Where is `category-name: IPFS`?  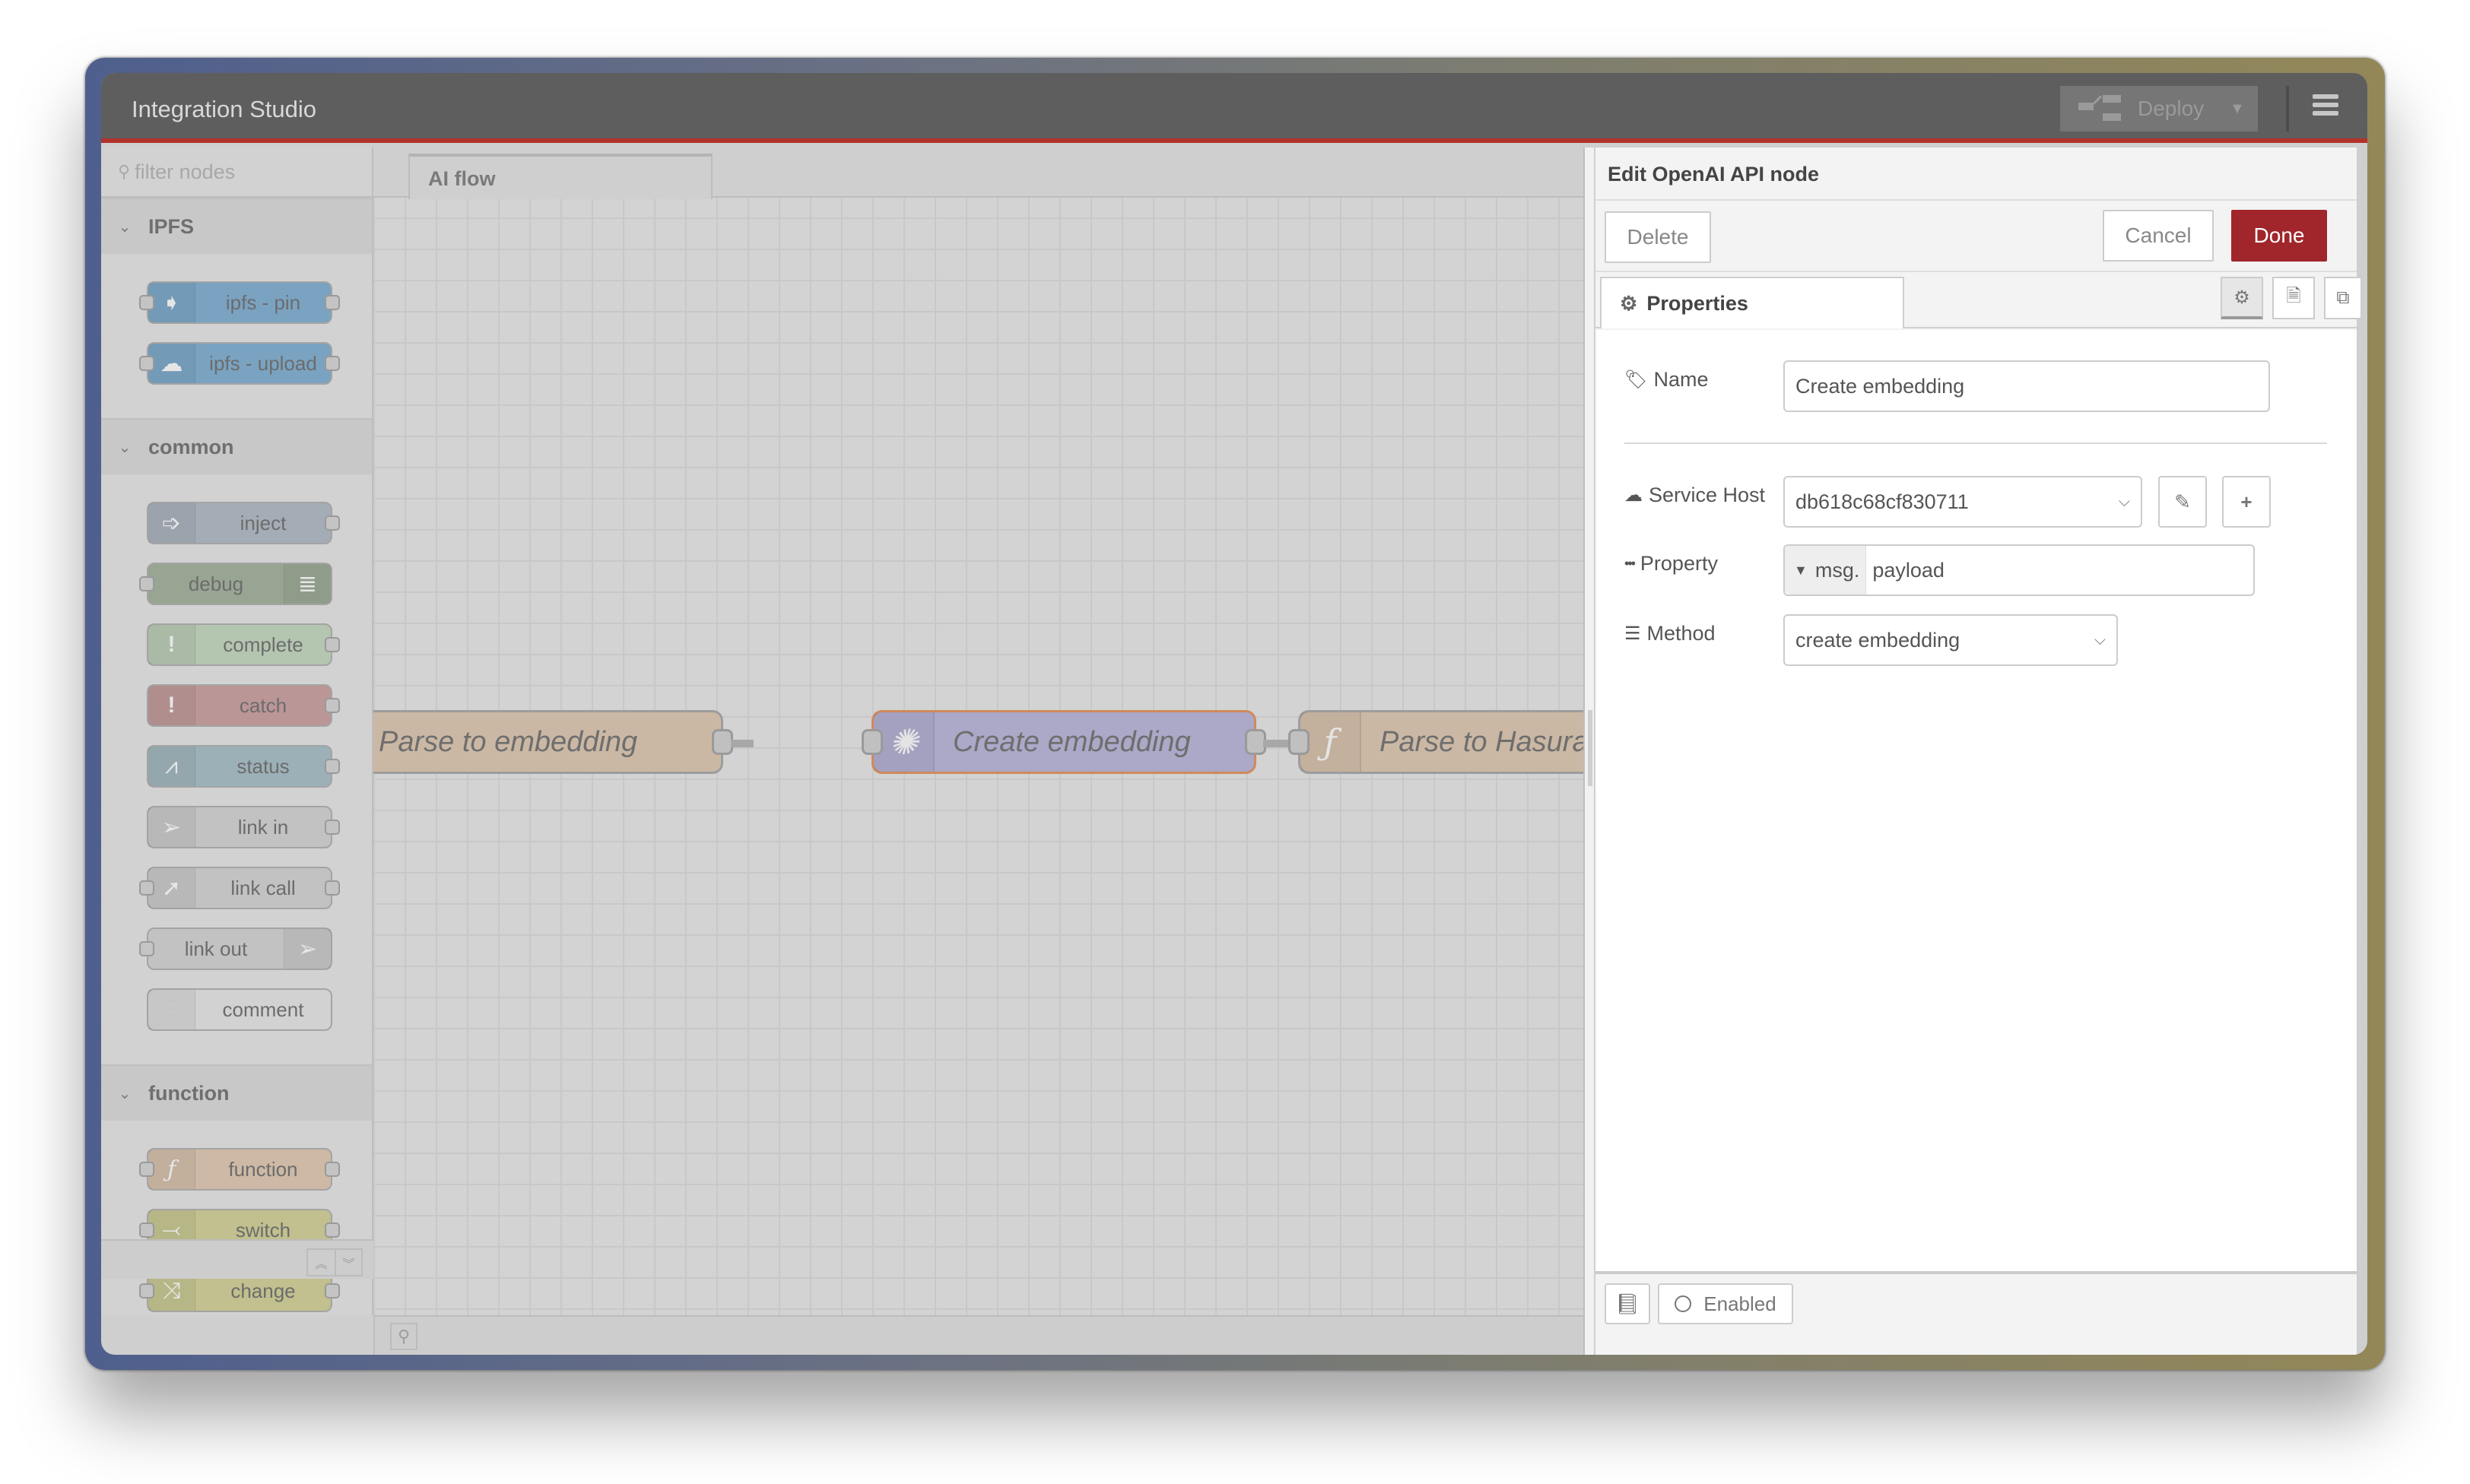 category-name: IPFS is located at coordinates (171, 226).